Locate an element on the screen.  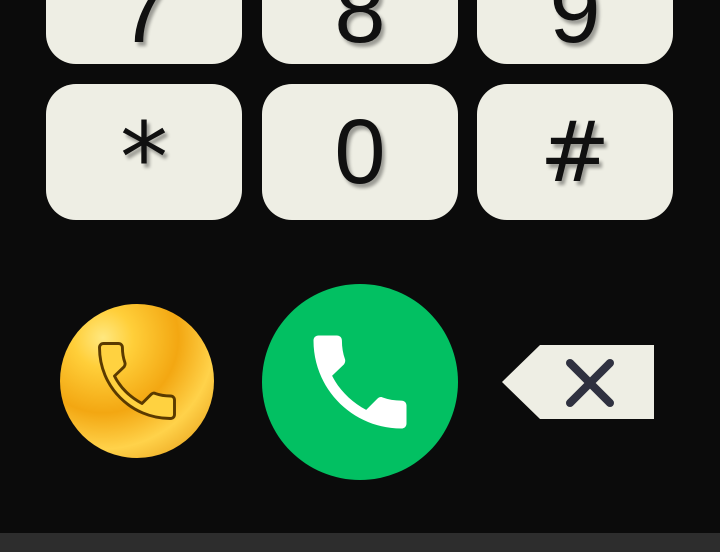
key-0-label: 0 is located at coordinates (360, 152).